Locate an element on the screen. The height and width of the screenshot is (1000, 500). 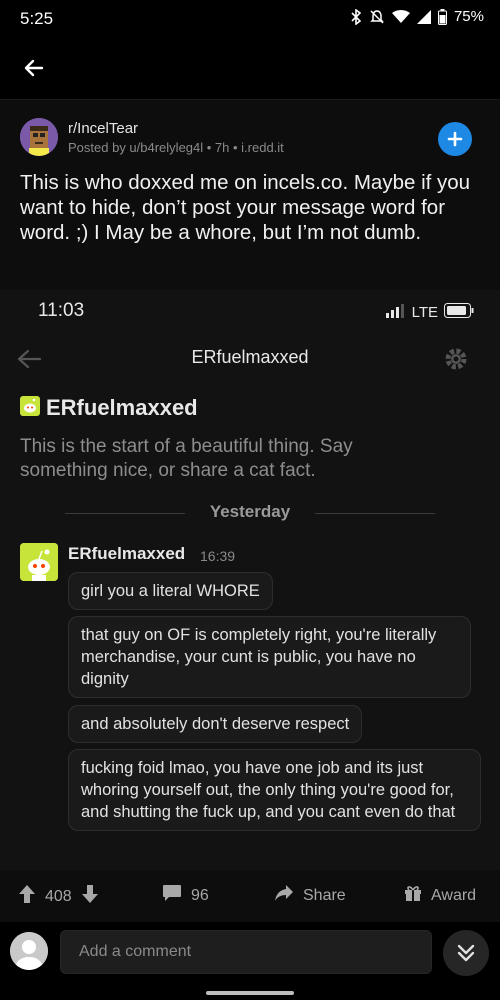
upvote-icon is located at coordinates (27, 896).